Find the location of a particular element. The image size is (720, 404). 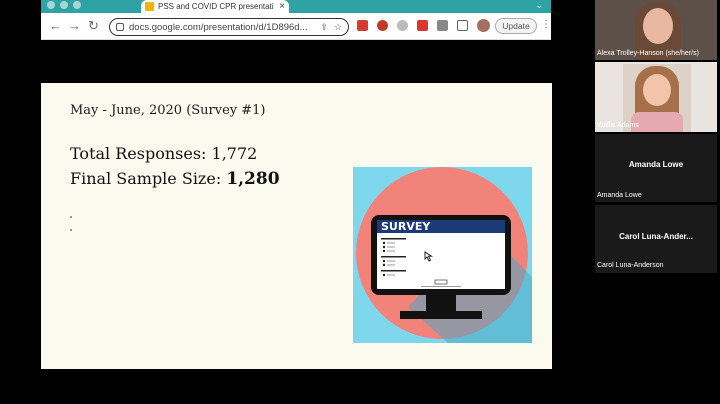

participant-name: Alexa Trolley-Hanson (she/her/s) is located at coordinates (648, 53).